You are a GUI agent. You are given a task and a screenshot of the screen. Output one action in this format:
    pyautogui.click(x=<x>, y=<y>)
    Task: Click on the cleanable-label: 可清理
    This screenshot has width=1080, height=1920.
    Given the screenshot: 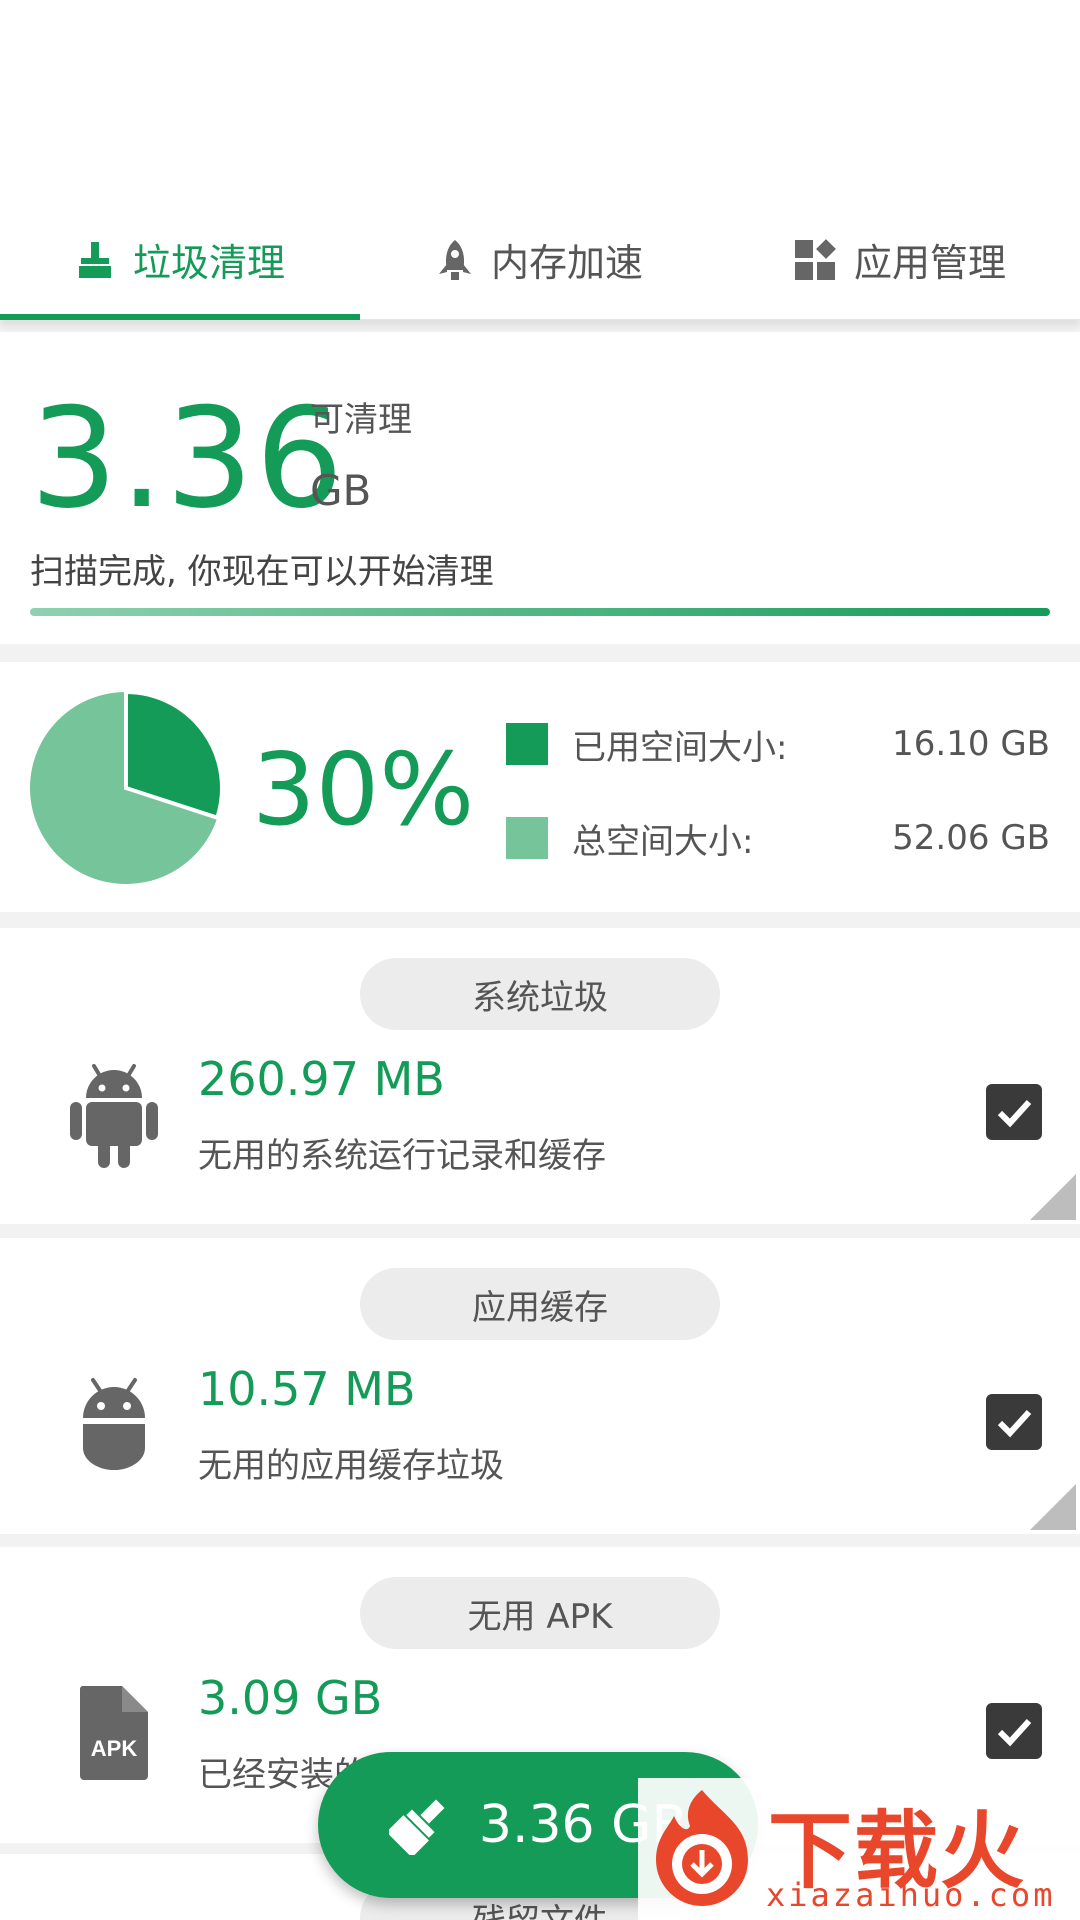 What is the action you would take?
    pyautogui.click(x=361, y=420)
    